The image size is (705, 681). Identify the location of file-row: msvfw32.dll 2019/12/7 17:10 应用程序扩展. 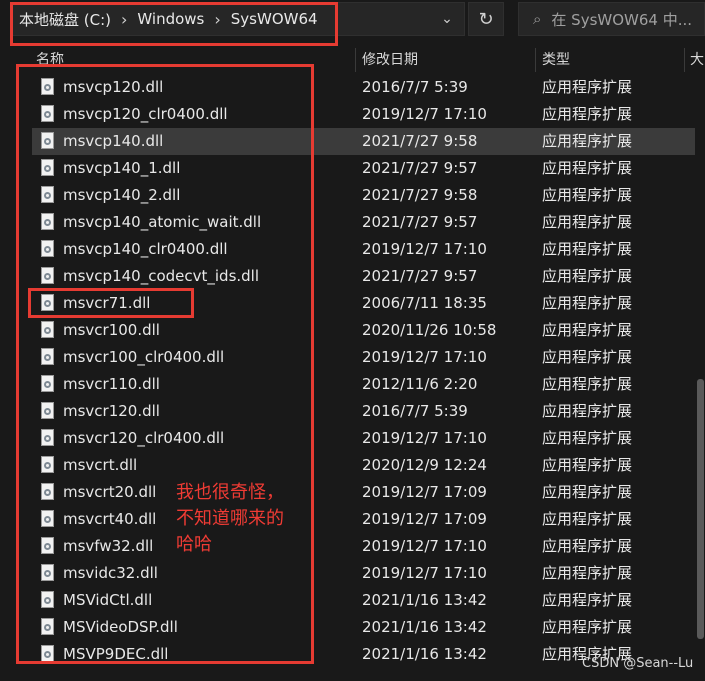
(363, 546).